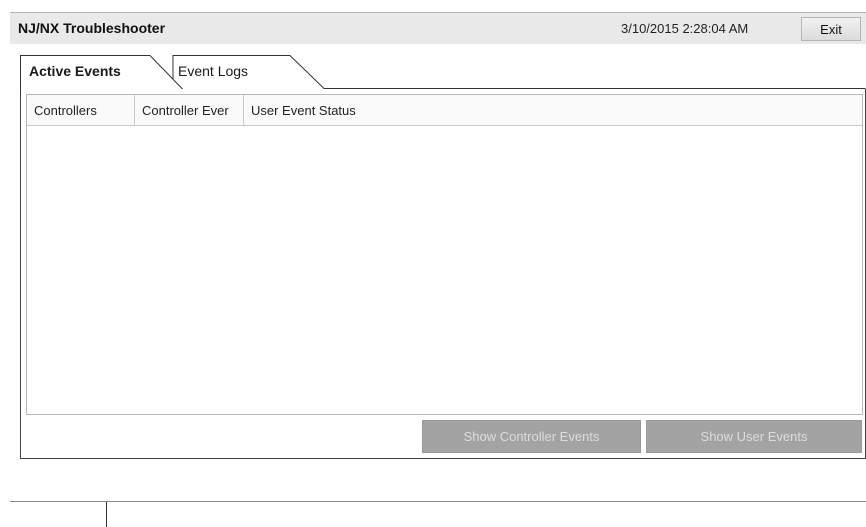  Describe the element at coordinates (92, 28) in the screenshot. I see `app-title: NJ/NX Troubleshooter` at that location.